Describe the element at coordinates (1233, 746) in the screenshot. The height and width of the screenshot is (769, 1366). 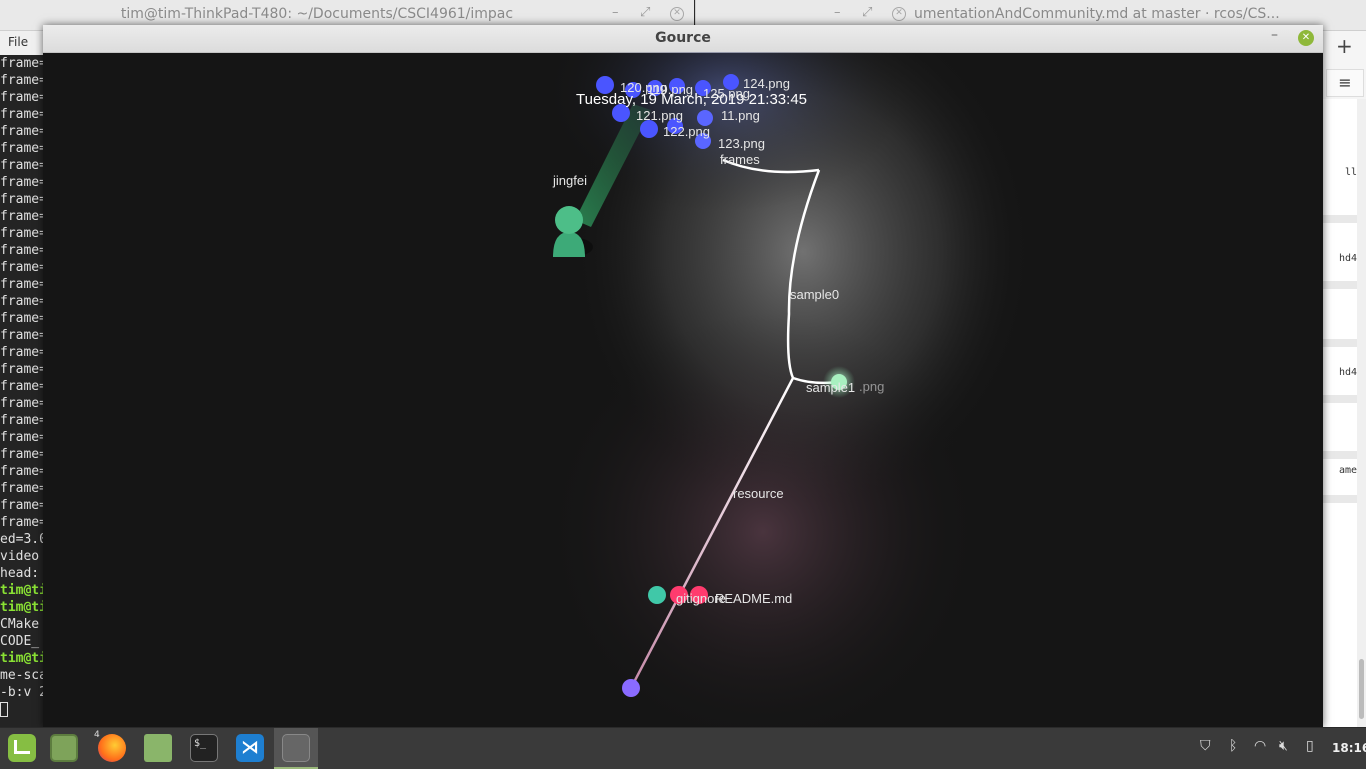
I see `bluetooth-icon: ᛒ` at that location.